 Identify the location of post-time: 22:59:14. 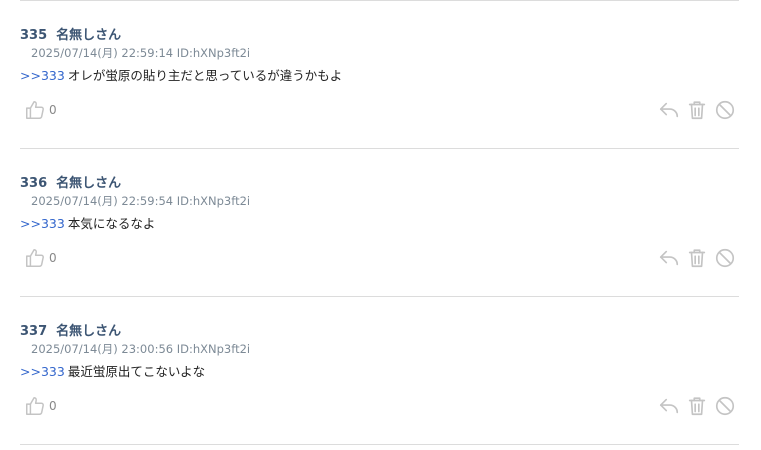
(147, 53).